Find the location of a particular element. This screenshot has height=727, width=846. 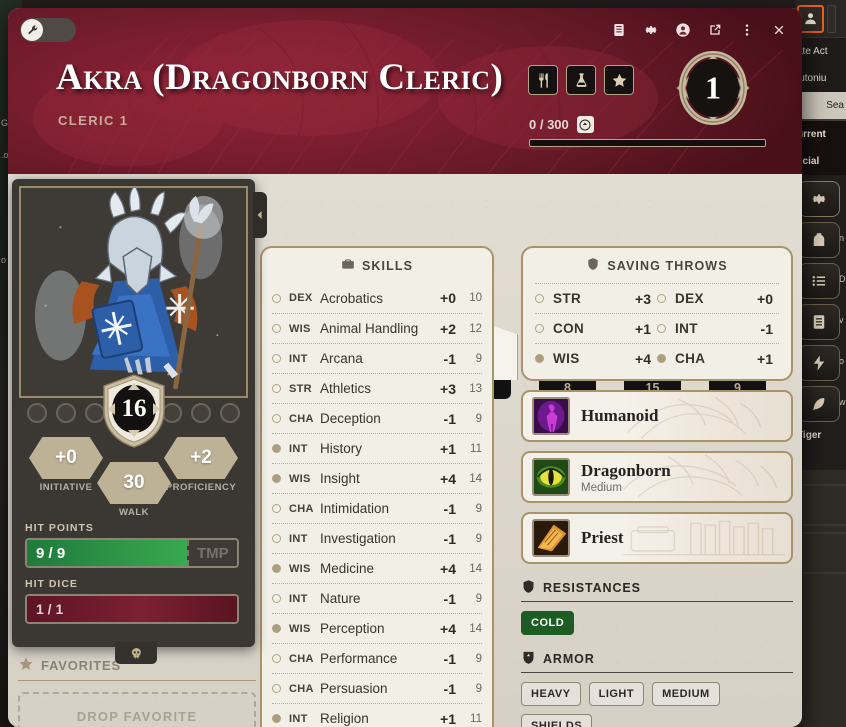

skill-modifier: -1 is located at coordinates (449, 598).